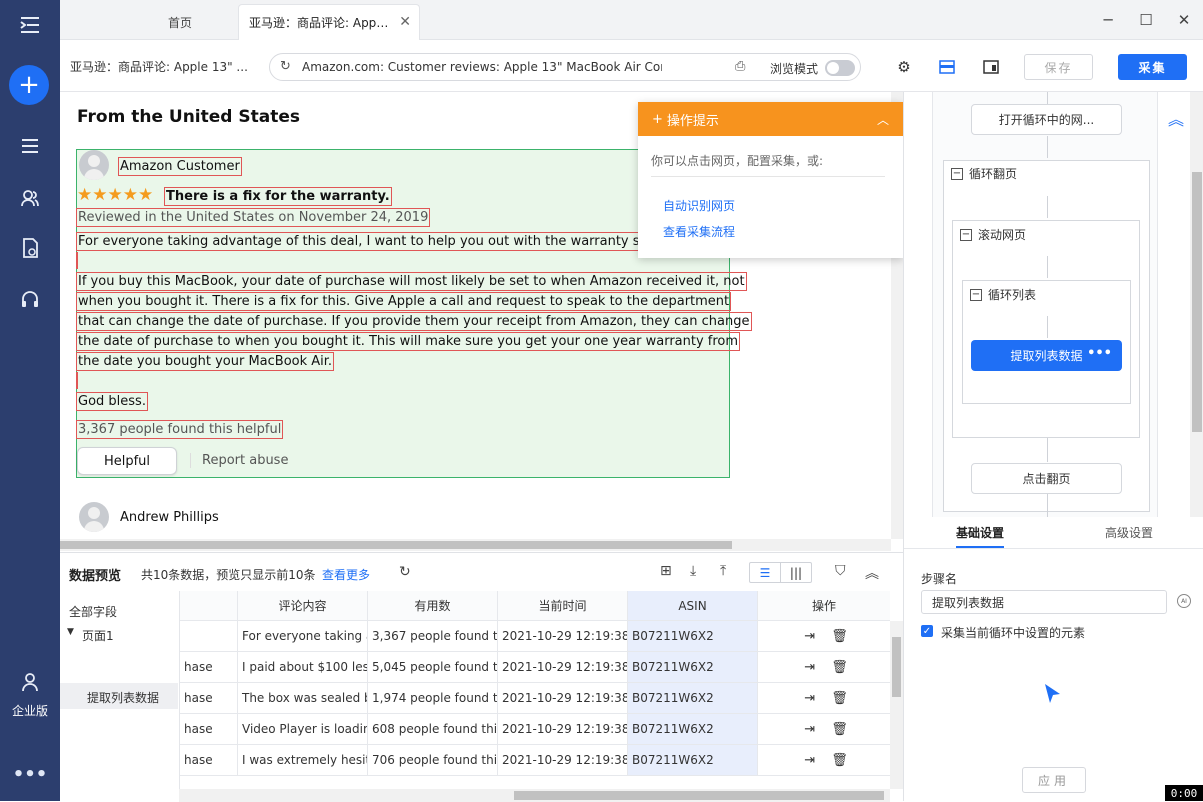 This screenshot has height=802, width=1203. Describe the element at coordinates (303, 606) in the screenshot. I see `column-header: 评论内容` at that location.